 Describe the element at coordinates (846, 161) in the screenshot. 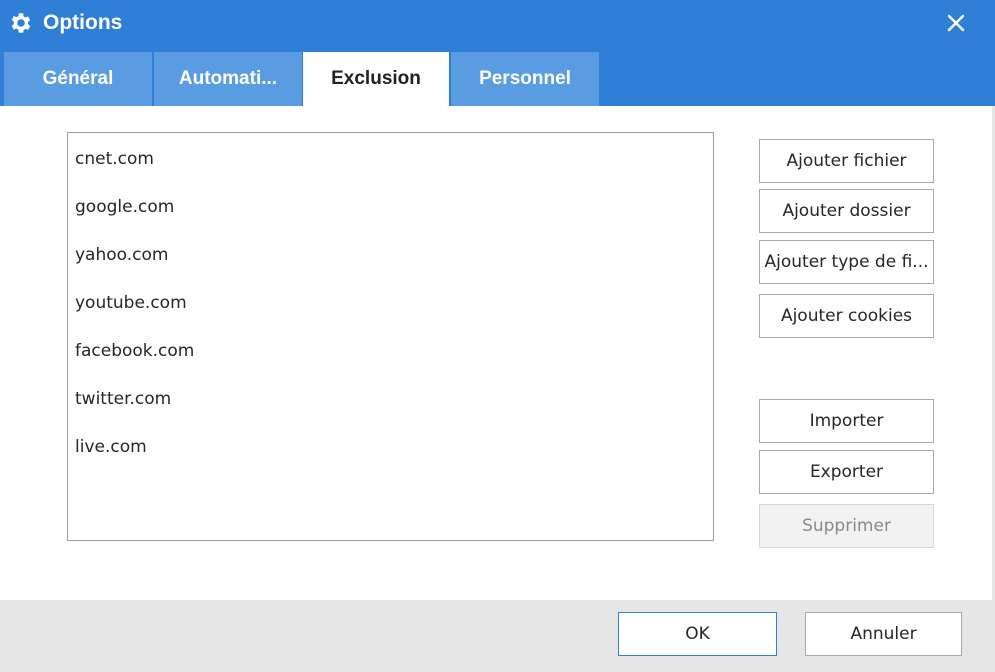

I see `add-file-button: Ajouter fichier` at that location.